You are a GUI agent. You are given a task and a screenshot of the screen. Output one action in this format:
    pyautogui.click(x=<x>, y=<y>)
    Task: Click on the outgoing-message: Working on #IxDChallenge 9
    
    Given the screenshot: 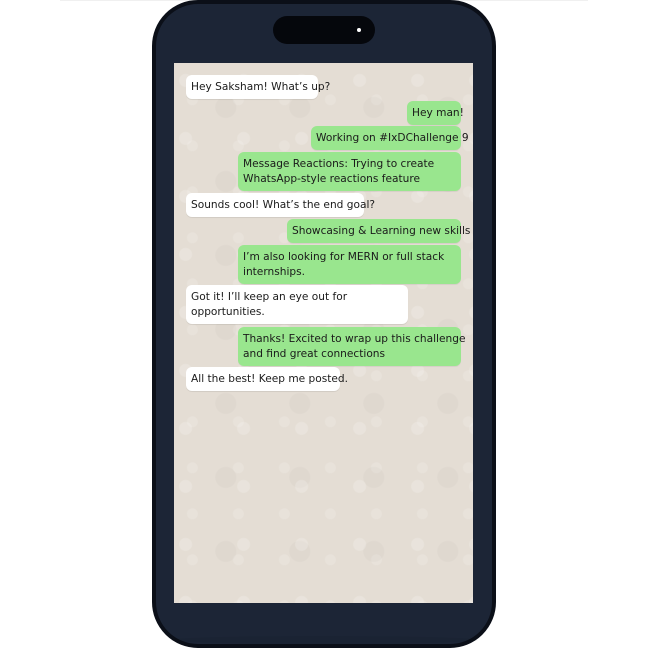 What is the action you would take?
    pyautogui.click(x=390, y=138)
    